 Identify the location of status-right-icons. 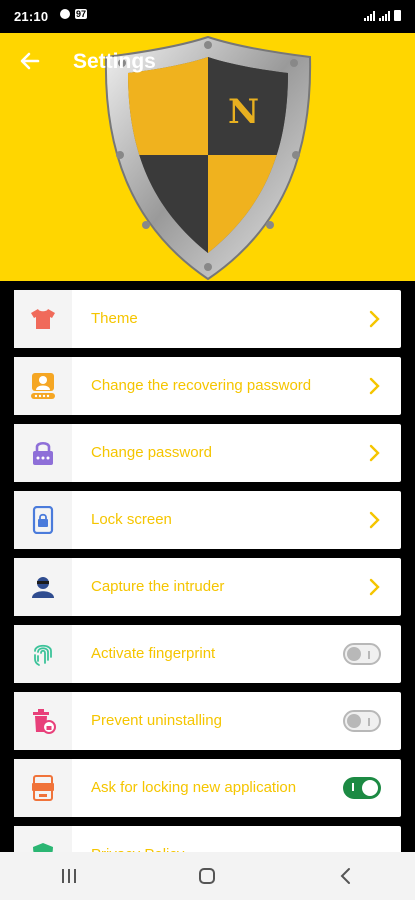
(382, 15).